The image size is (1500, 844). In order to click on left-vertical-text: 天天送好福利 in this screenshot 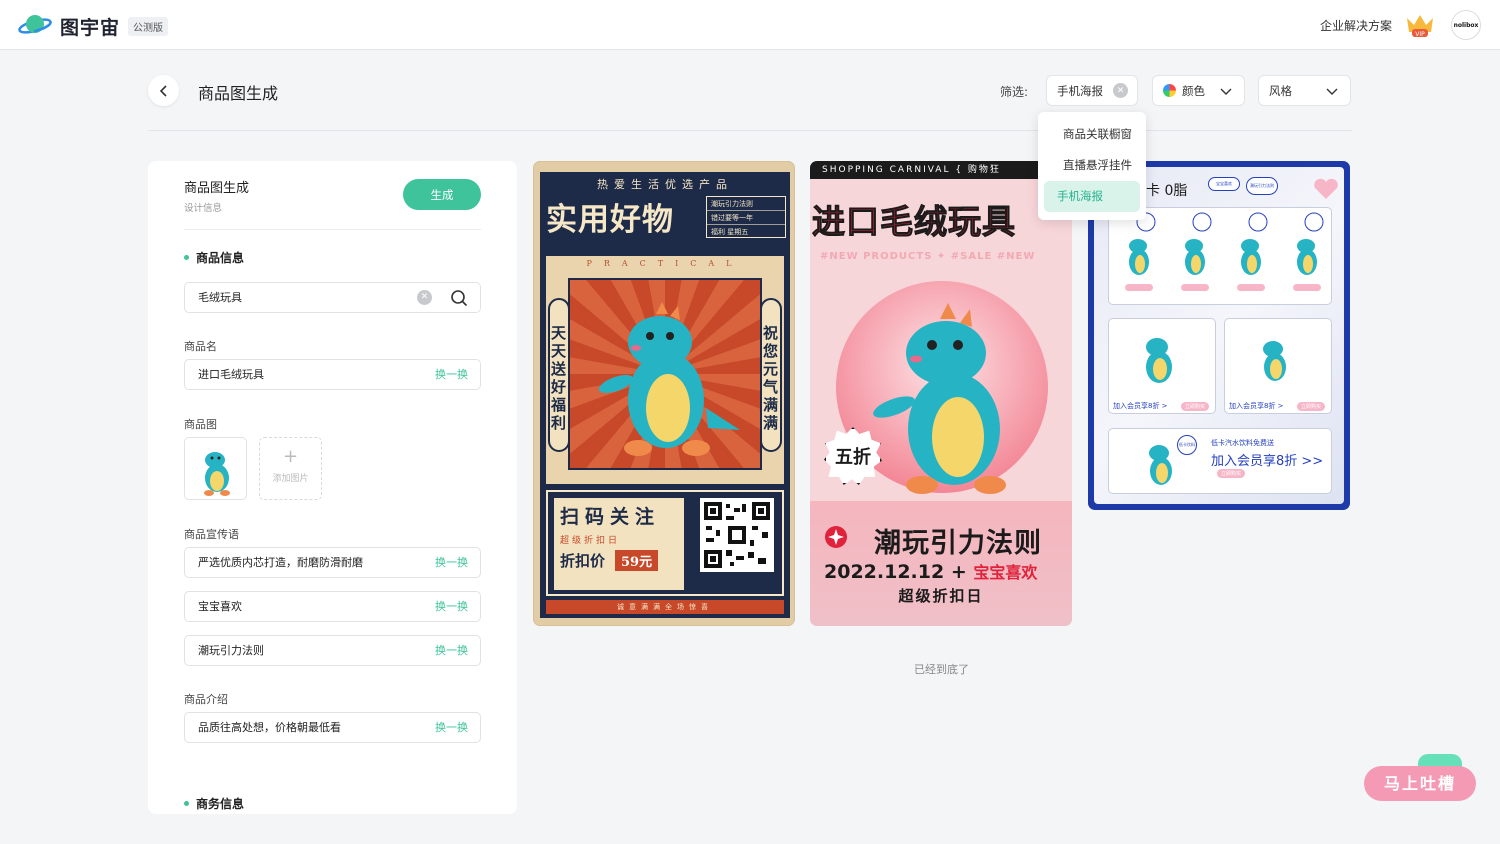, I will do `click(559, 375)`.